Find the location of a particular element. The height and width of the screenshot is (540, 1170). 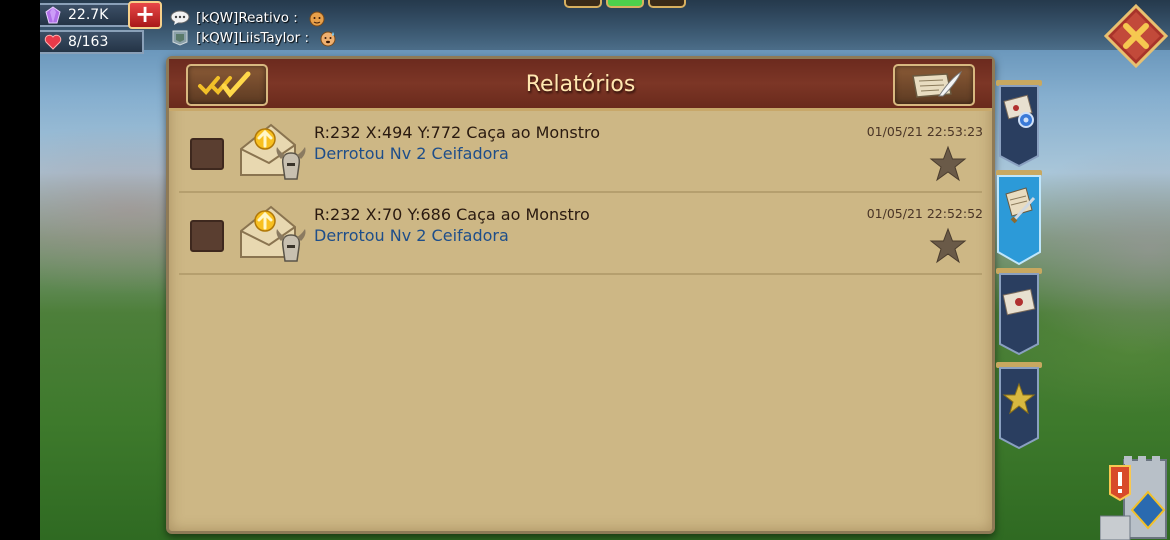

chat-text: [kQW]LiisTaylor : is located at coordinates (253, 38).